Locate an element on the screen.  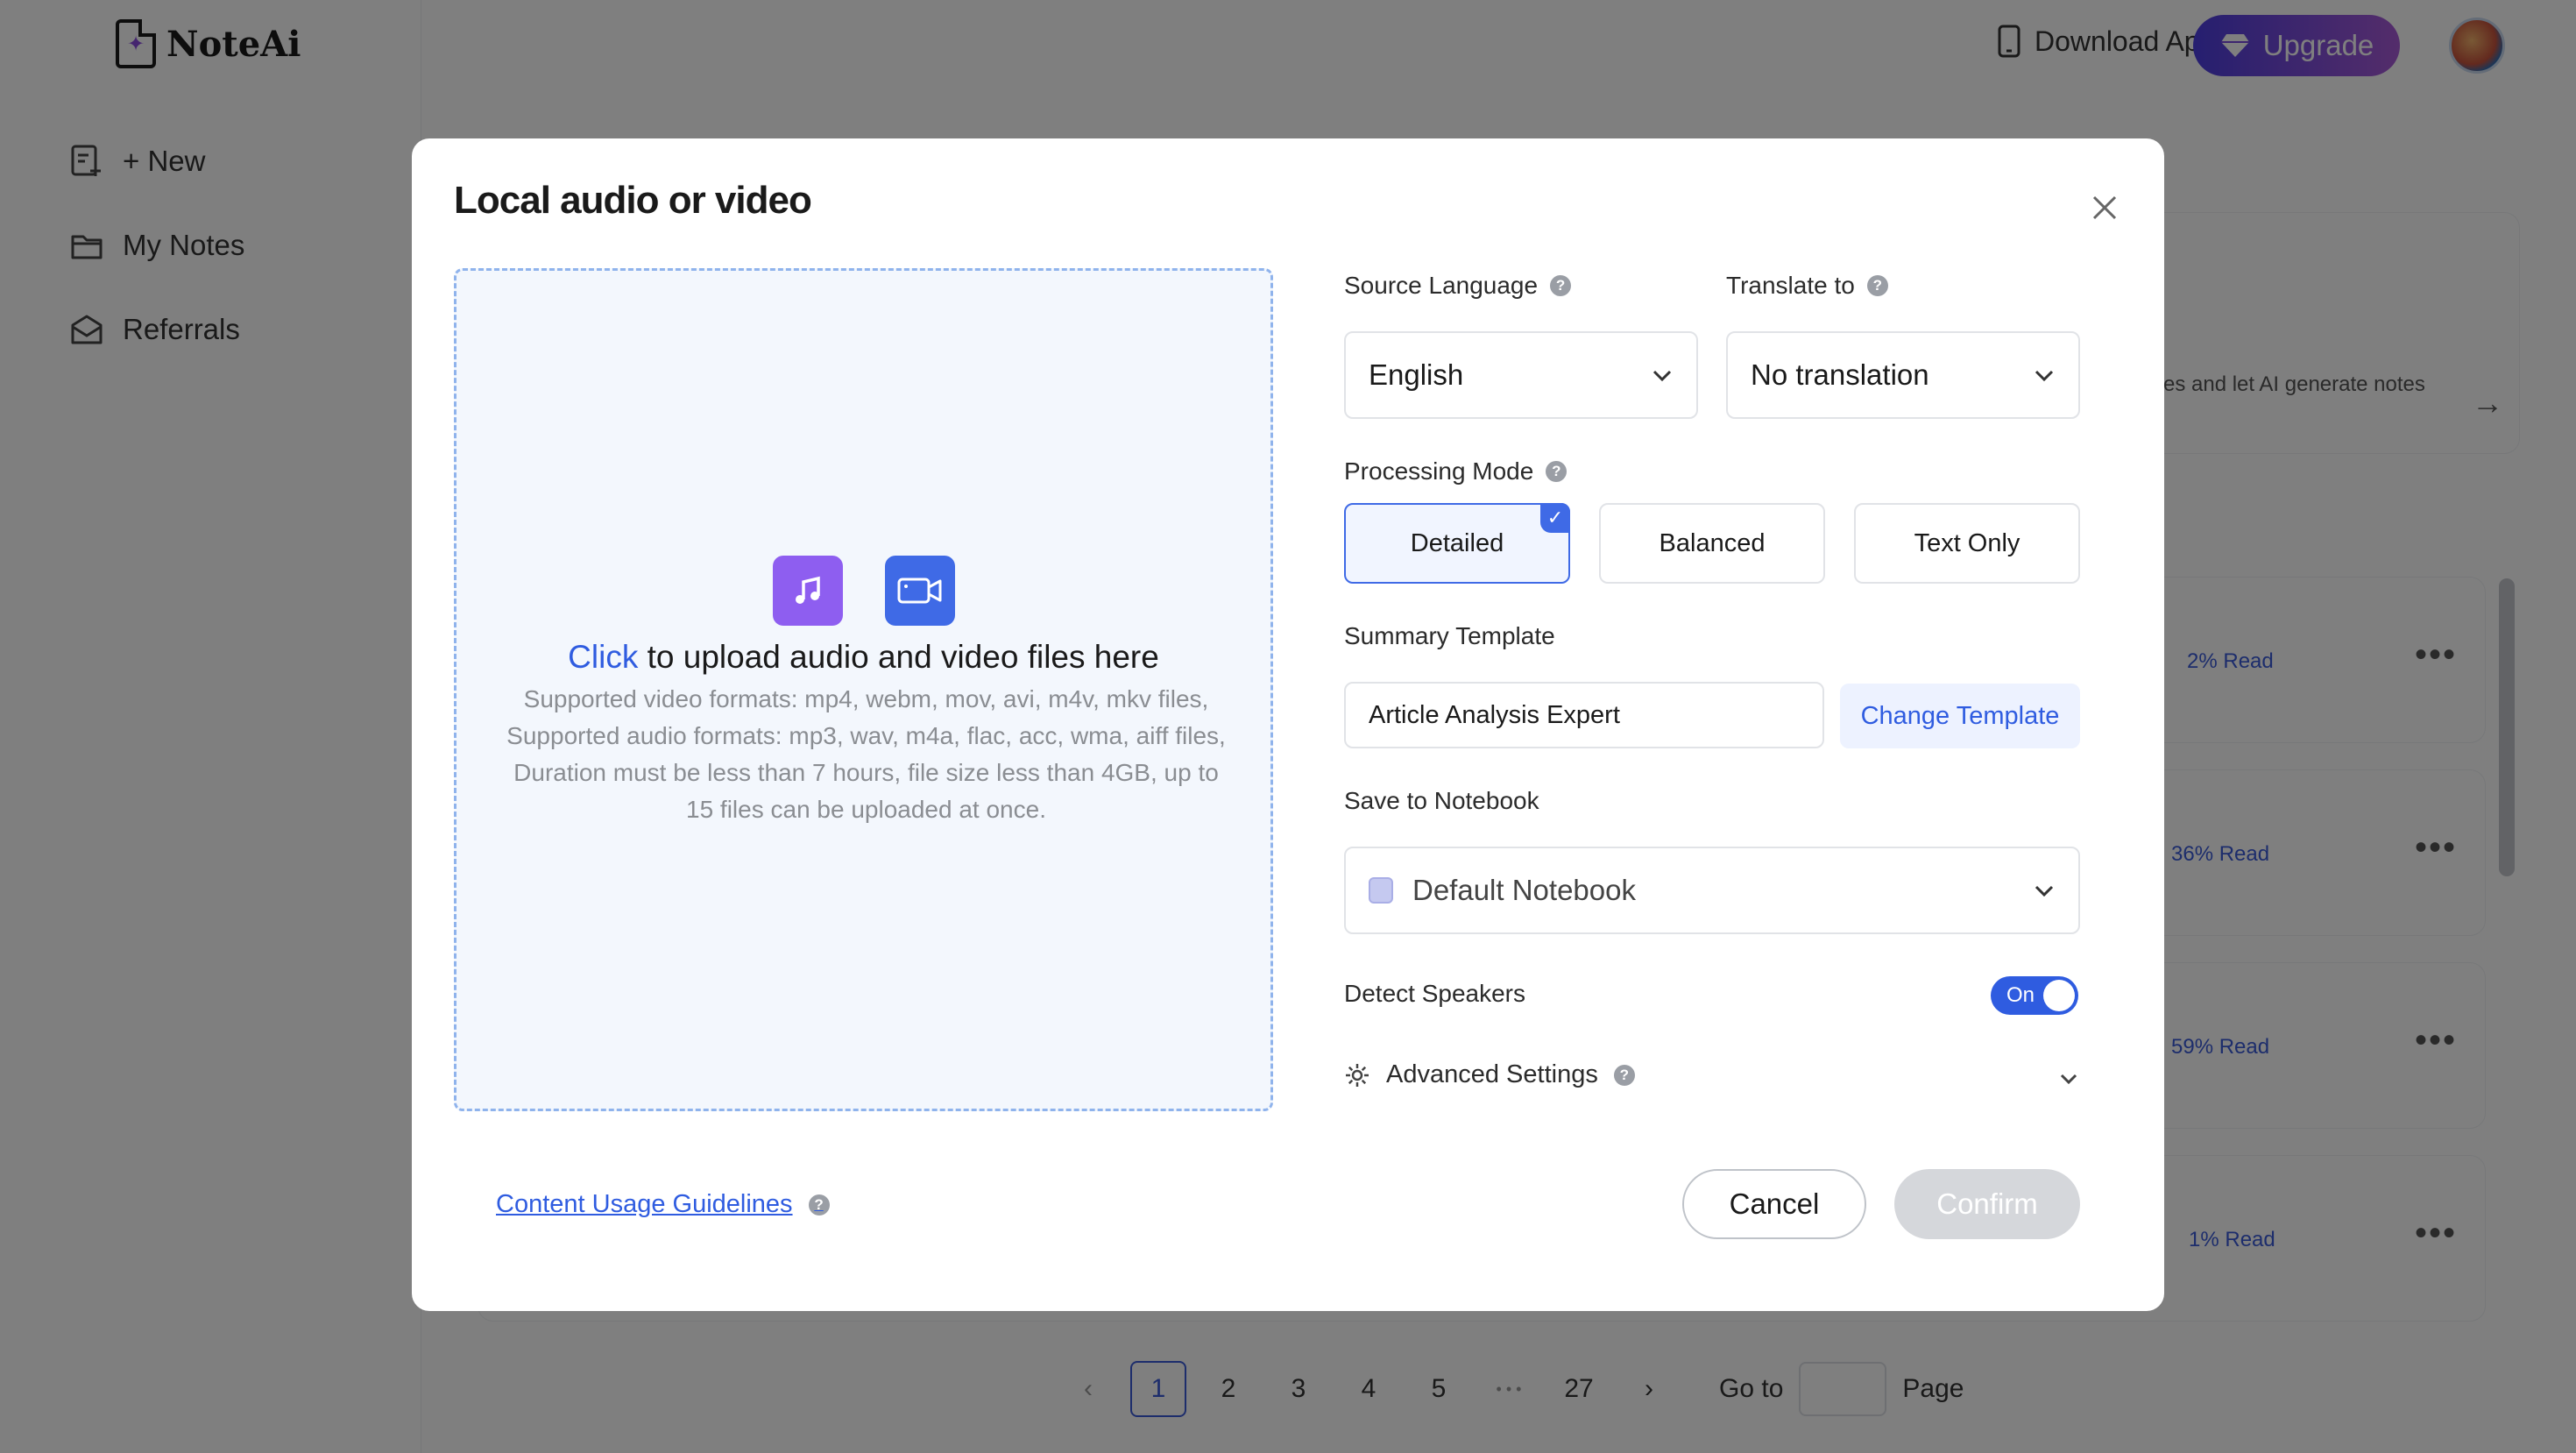
detect-speakers-label-text: Detect Speakers is located at coordinates (1434, 993).